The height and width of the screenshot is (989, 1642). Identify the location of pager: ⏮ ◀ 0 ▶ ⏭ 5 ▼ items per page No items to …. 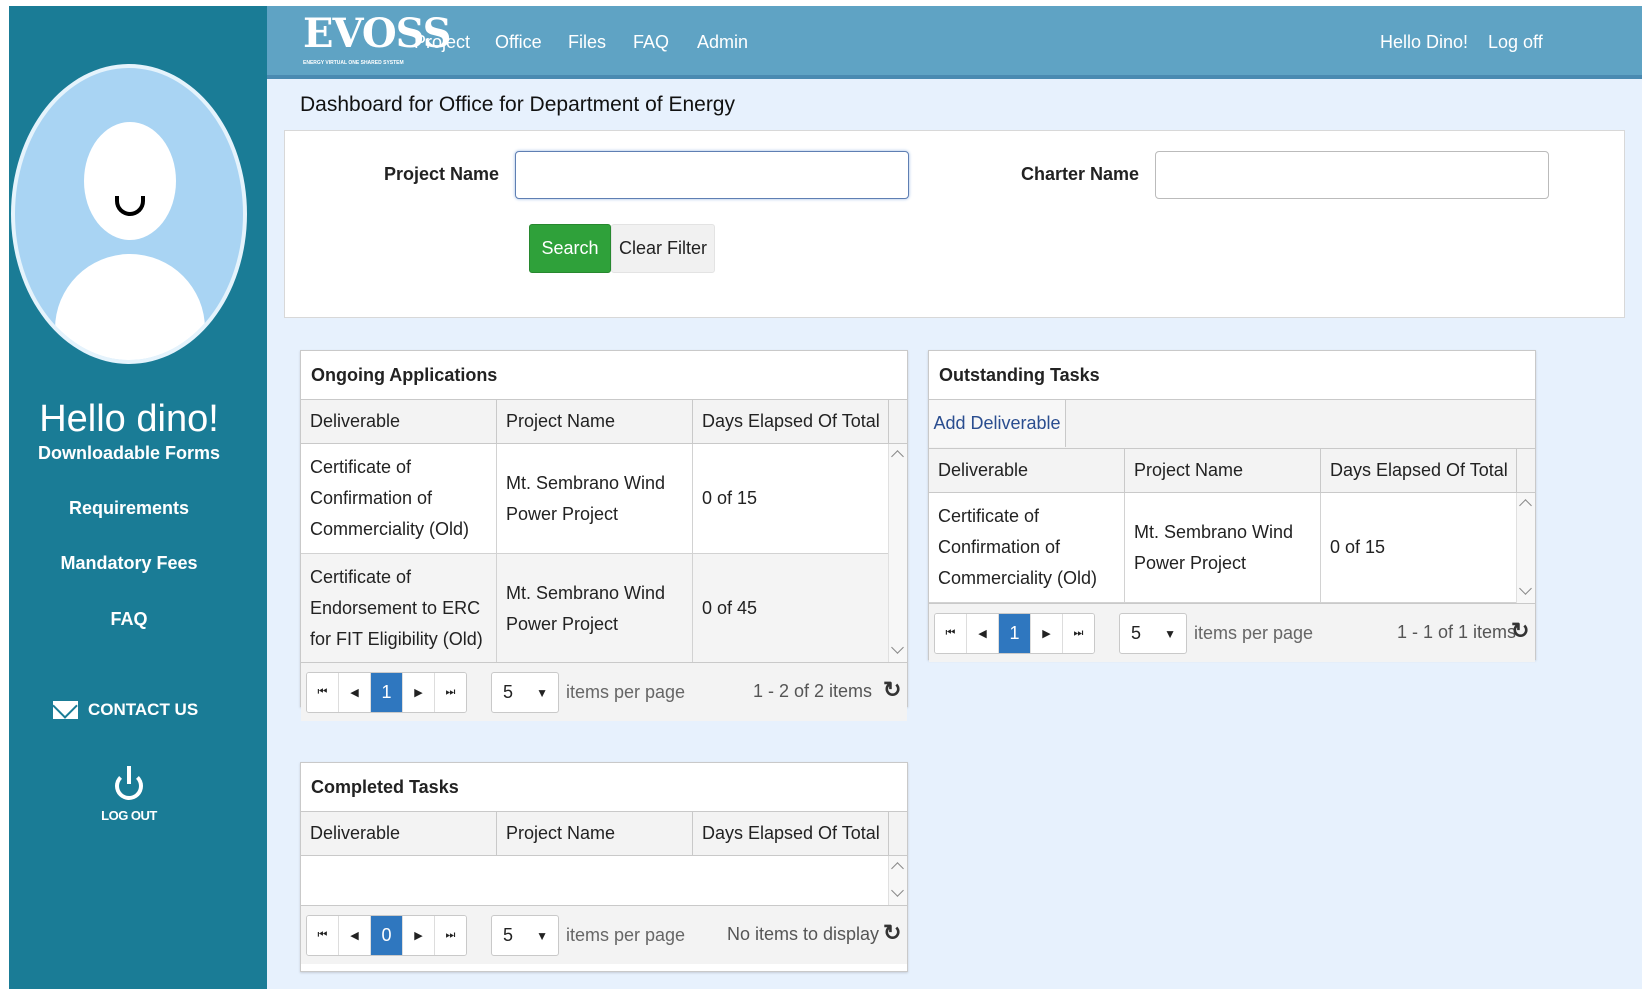
(604, 934).